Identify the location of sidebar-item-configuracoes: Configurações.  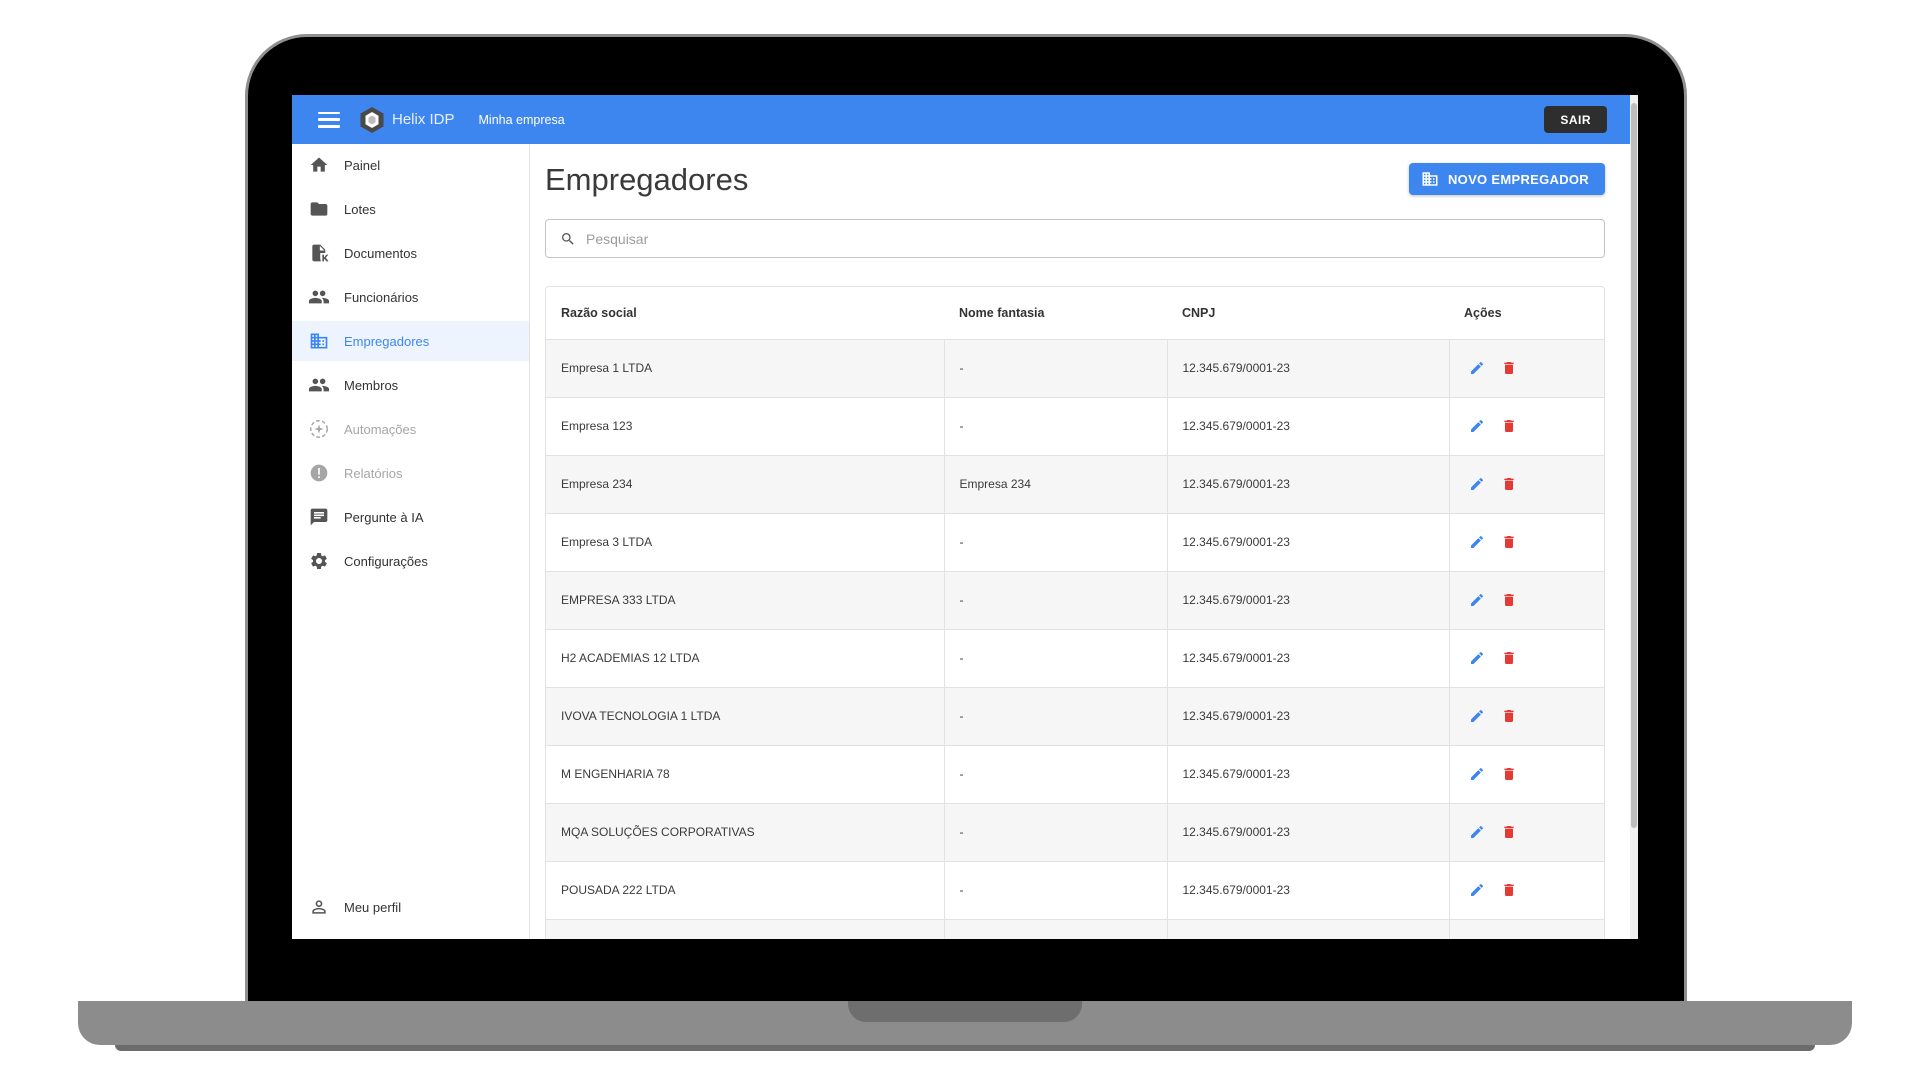
(410, 561).